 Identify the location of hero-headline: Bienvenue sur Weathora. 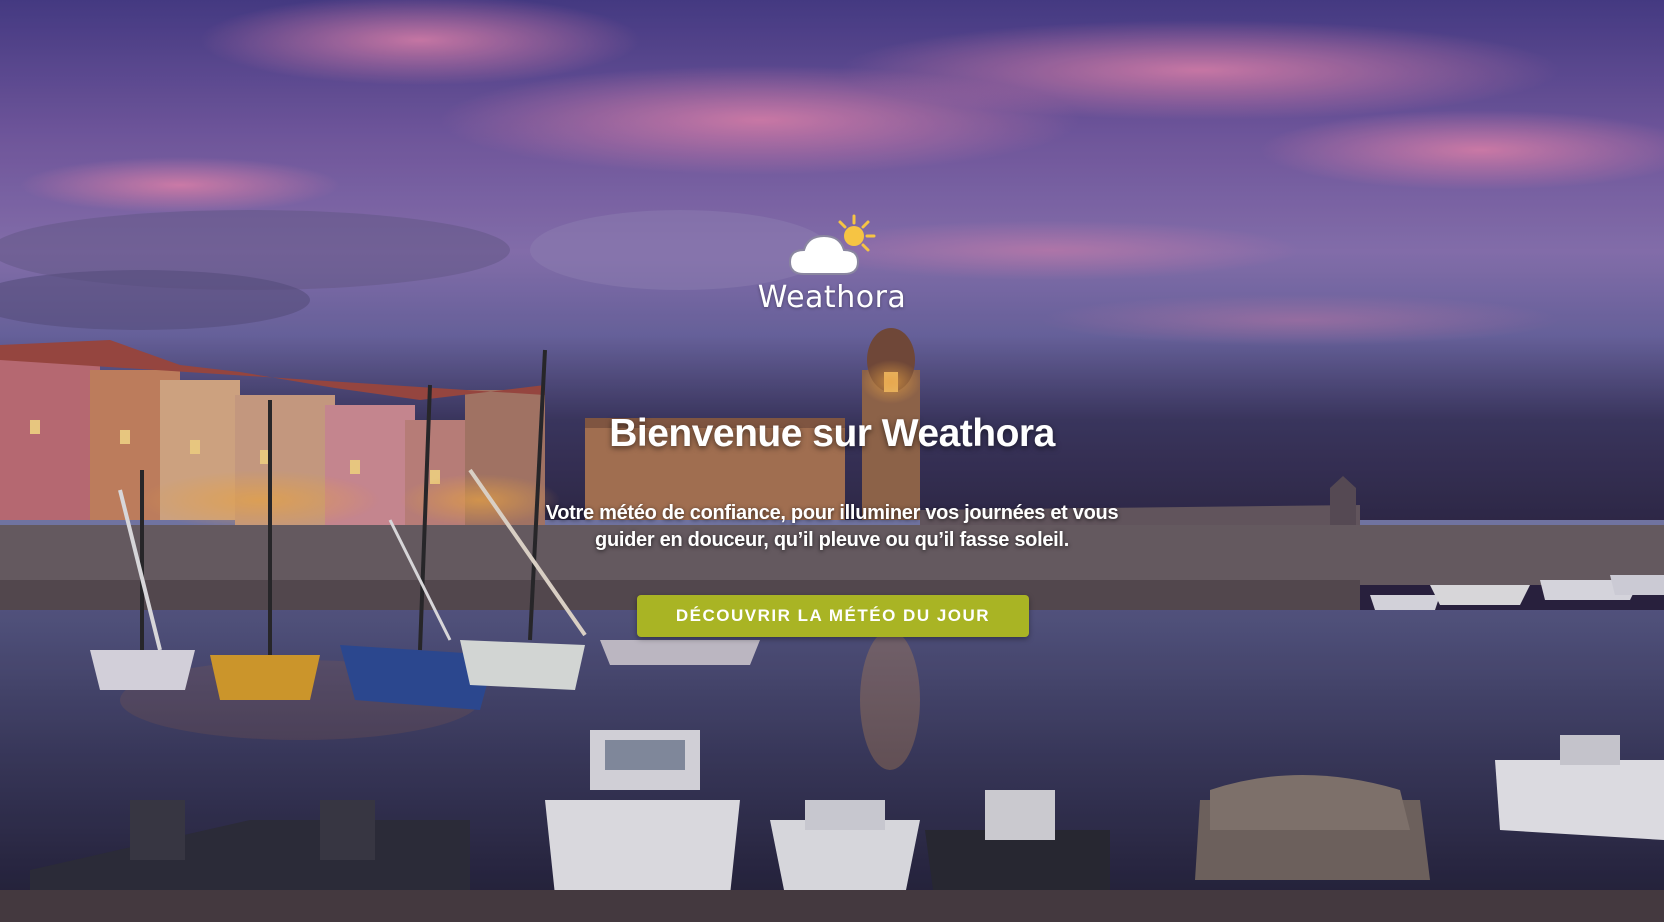
(832, 433).